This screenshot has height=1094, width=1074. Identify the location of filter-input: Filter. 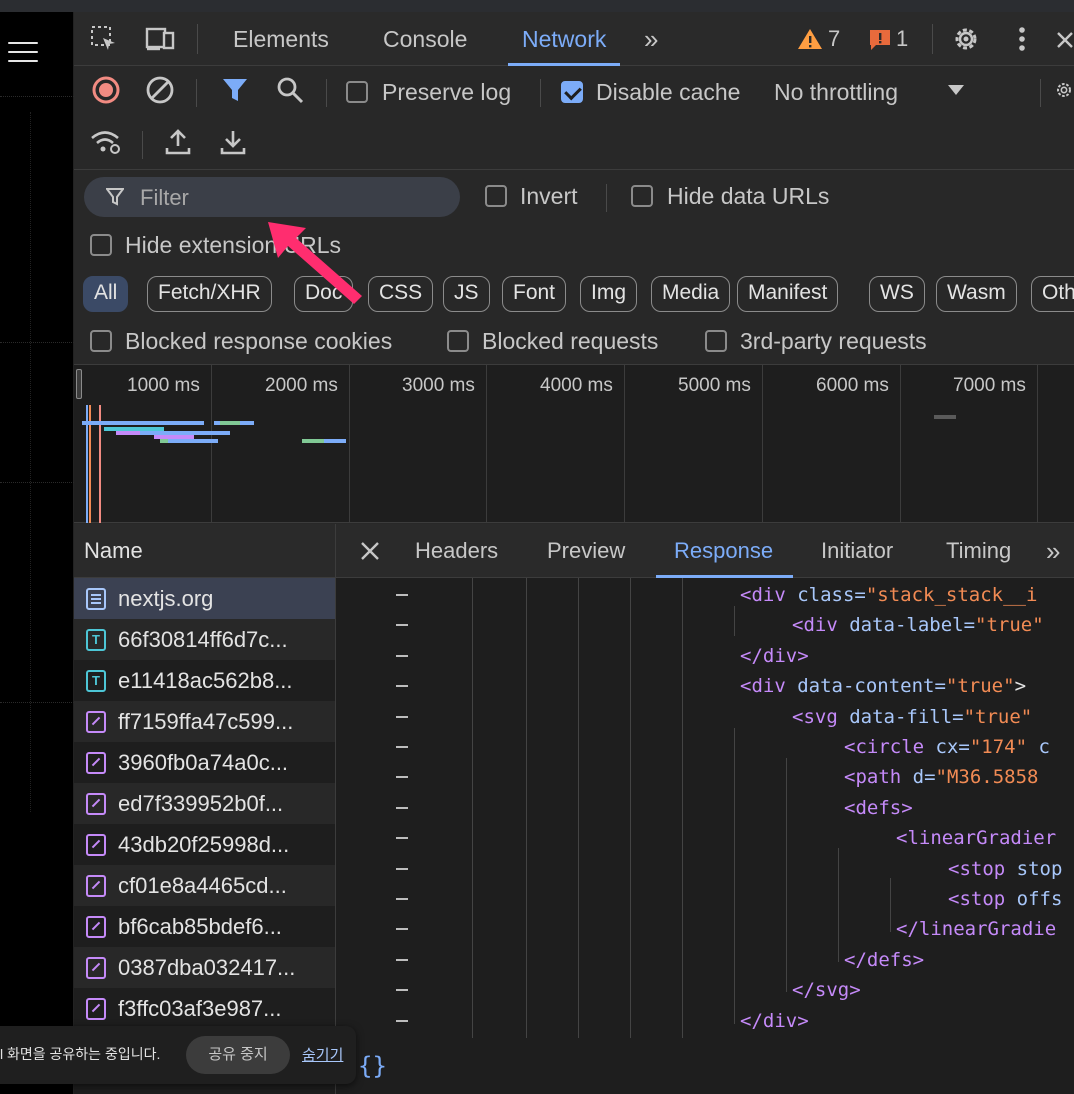
(272, 197).